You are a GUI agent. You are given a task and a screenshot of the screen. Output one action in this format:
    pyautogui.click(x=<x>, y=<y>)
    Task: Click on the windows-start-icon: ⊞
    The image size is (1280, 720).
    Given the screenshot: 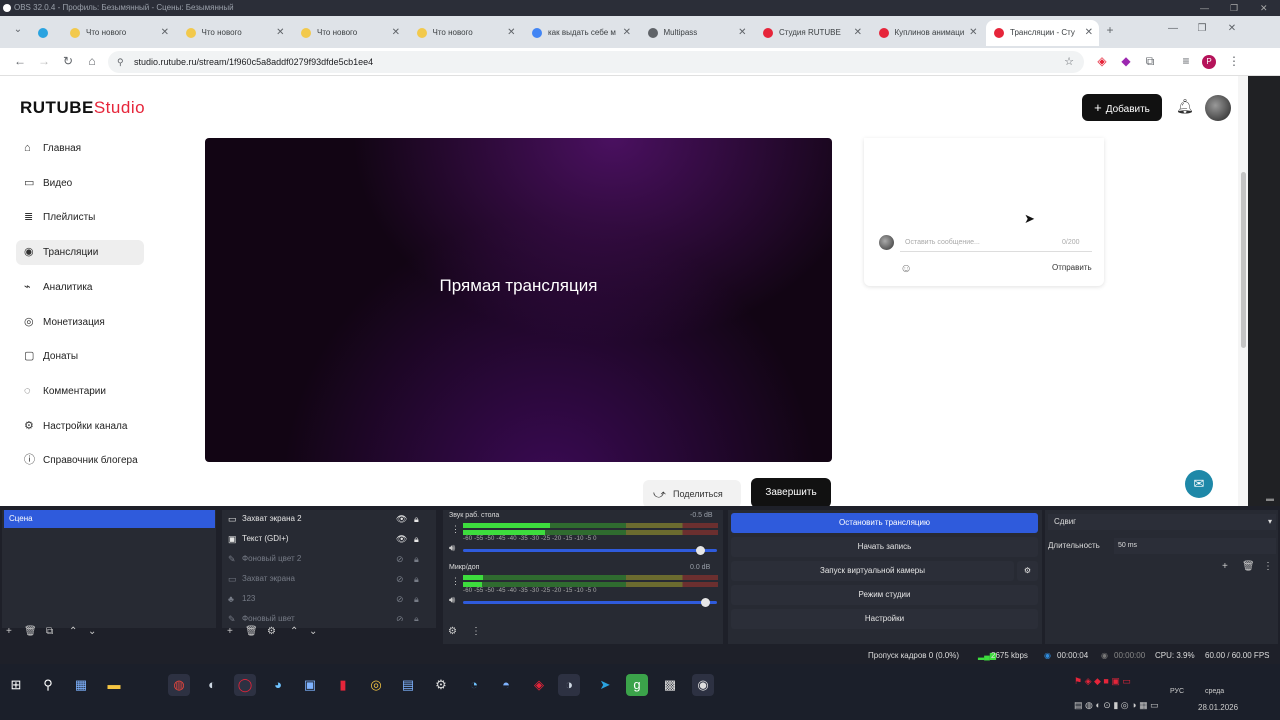 What is the action you would take?
    pyautogui.click(x=16, y=685)
    